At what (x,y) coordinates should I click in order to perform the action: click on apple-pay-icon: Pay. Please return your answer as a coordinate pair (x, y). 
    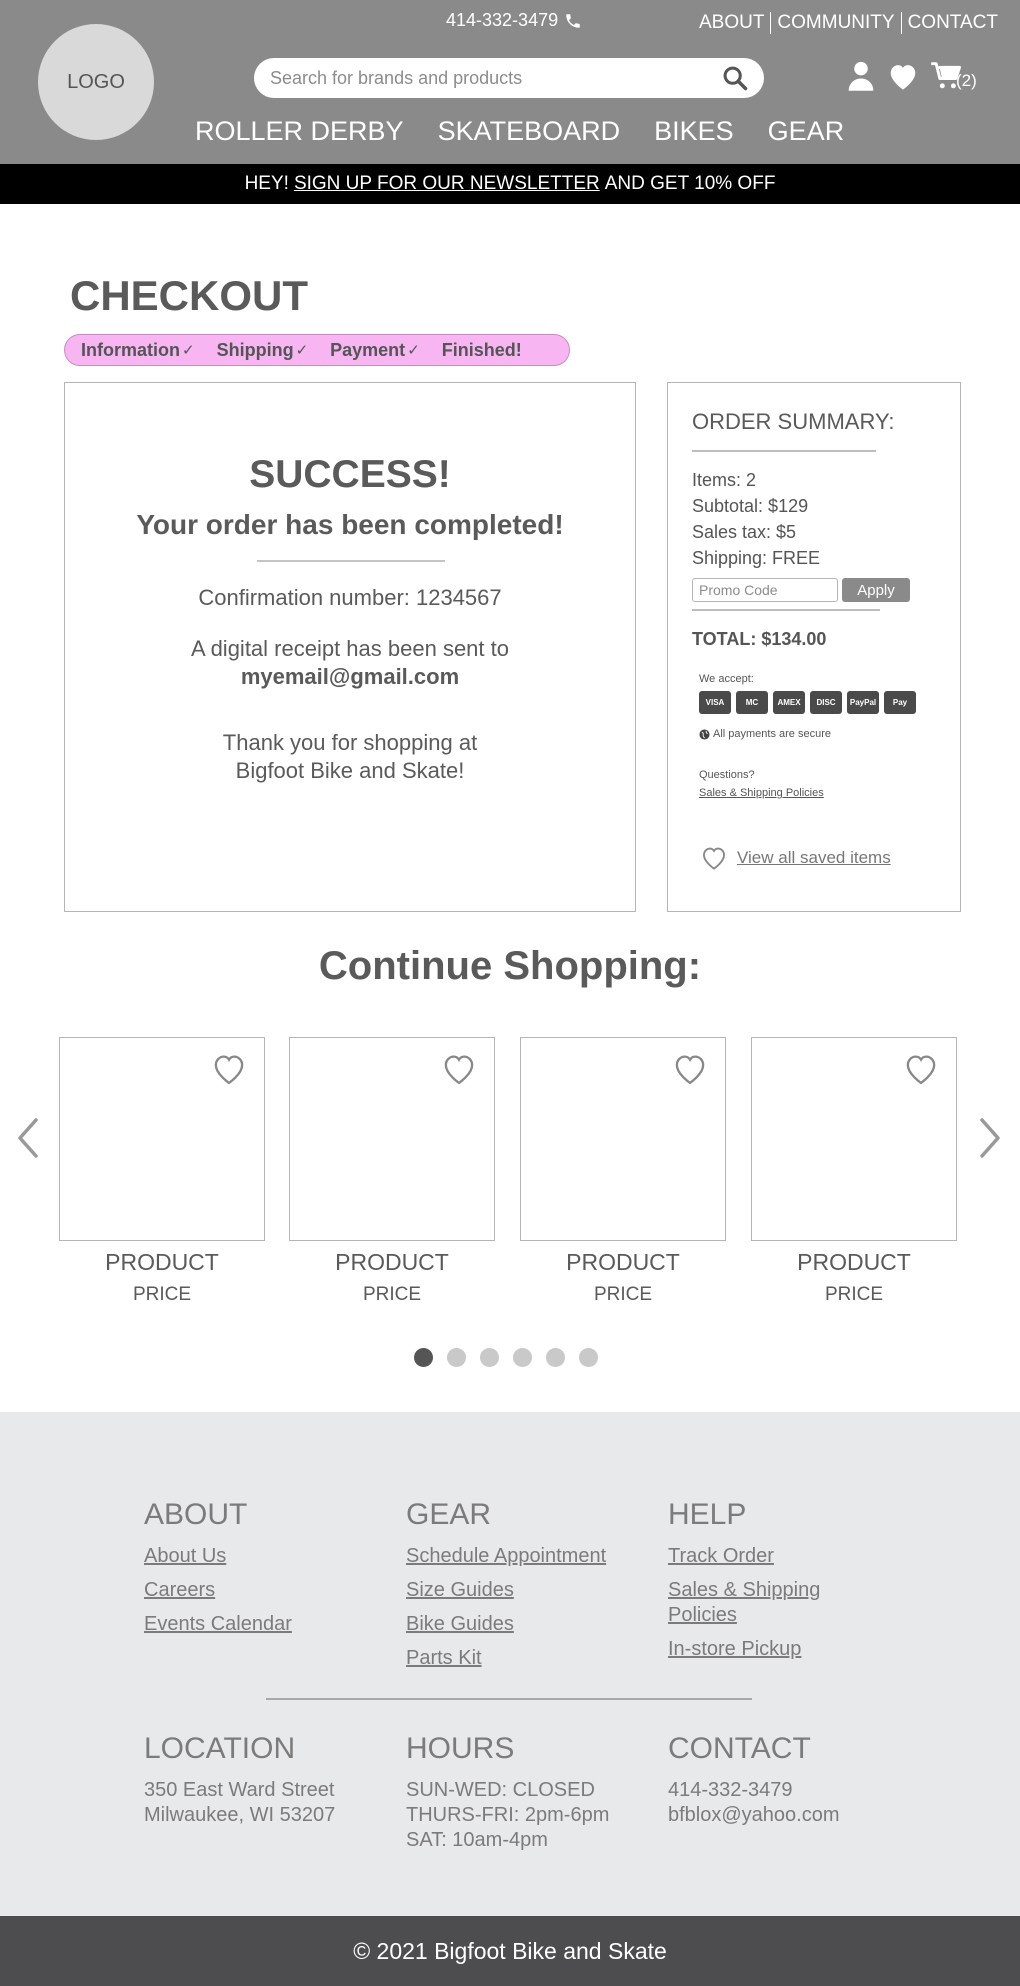
    Looking at the image, I should click on (900, 702).